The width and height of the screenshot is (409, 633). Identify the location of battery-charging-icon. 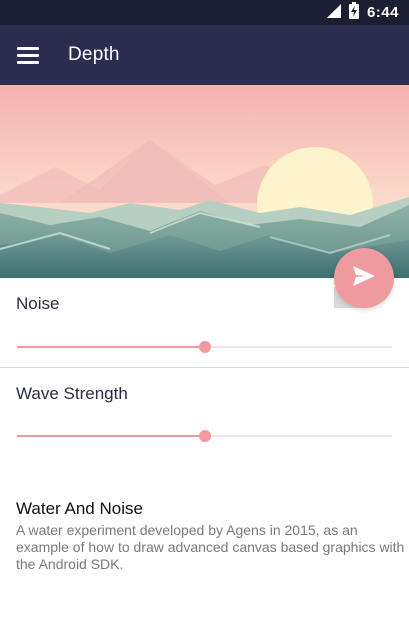
(353, 12).